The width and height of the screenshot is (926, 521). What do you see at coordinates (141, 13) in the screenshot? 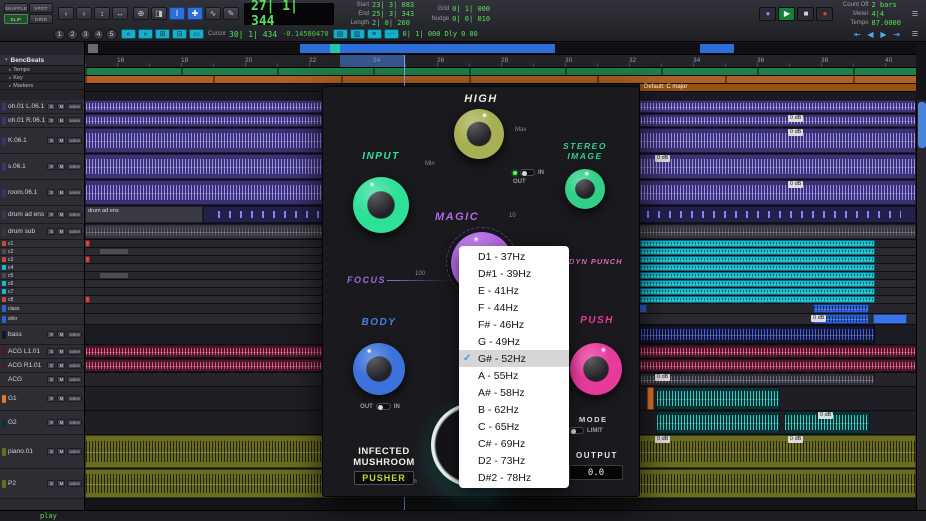
I see `zoomer-tool-icon: ⊕` at bounding box center [141, 13].